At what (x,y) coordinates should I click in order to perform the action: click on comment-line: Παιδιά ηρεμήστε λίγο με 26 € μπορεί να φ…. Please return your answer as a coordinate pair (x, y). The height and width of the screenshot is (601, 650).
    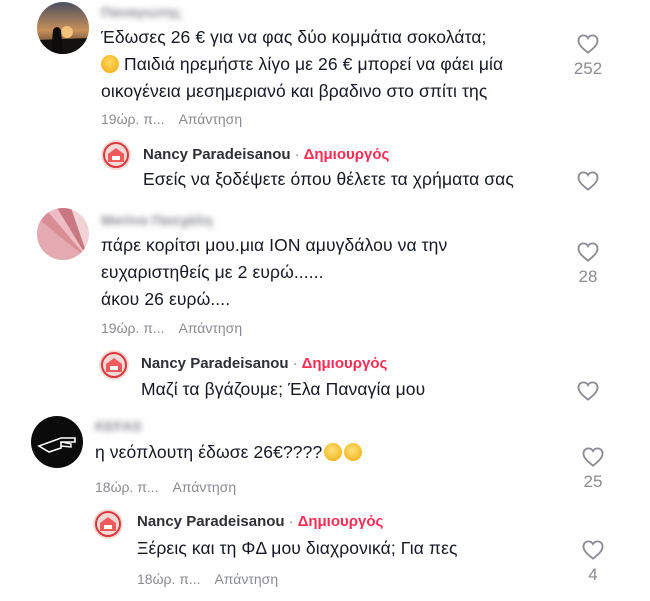
    Looking at the image, I should click on (336, 64).